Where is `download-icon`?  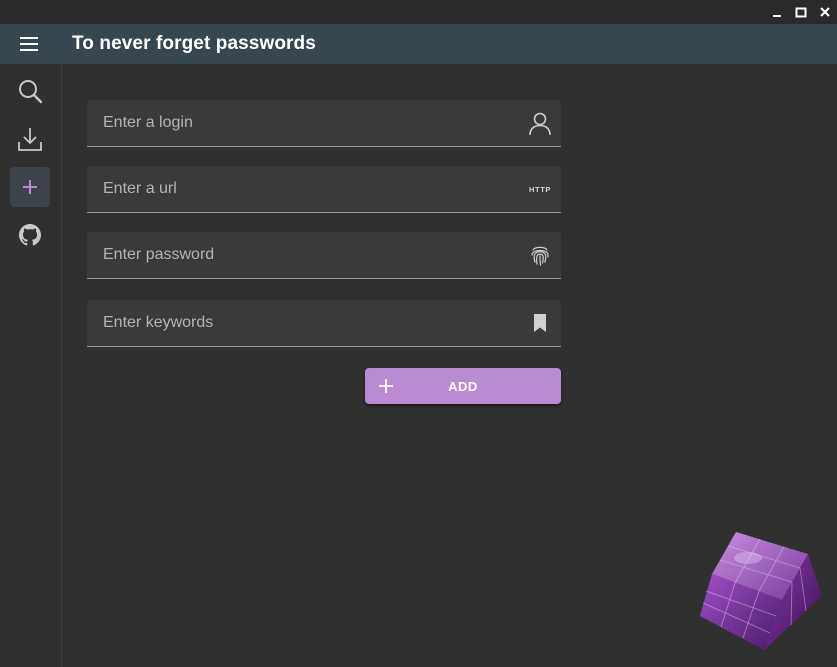
download-icon is located at coordinates (30, 139).